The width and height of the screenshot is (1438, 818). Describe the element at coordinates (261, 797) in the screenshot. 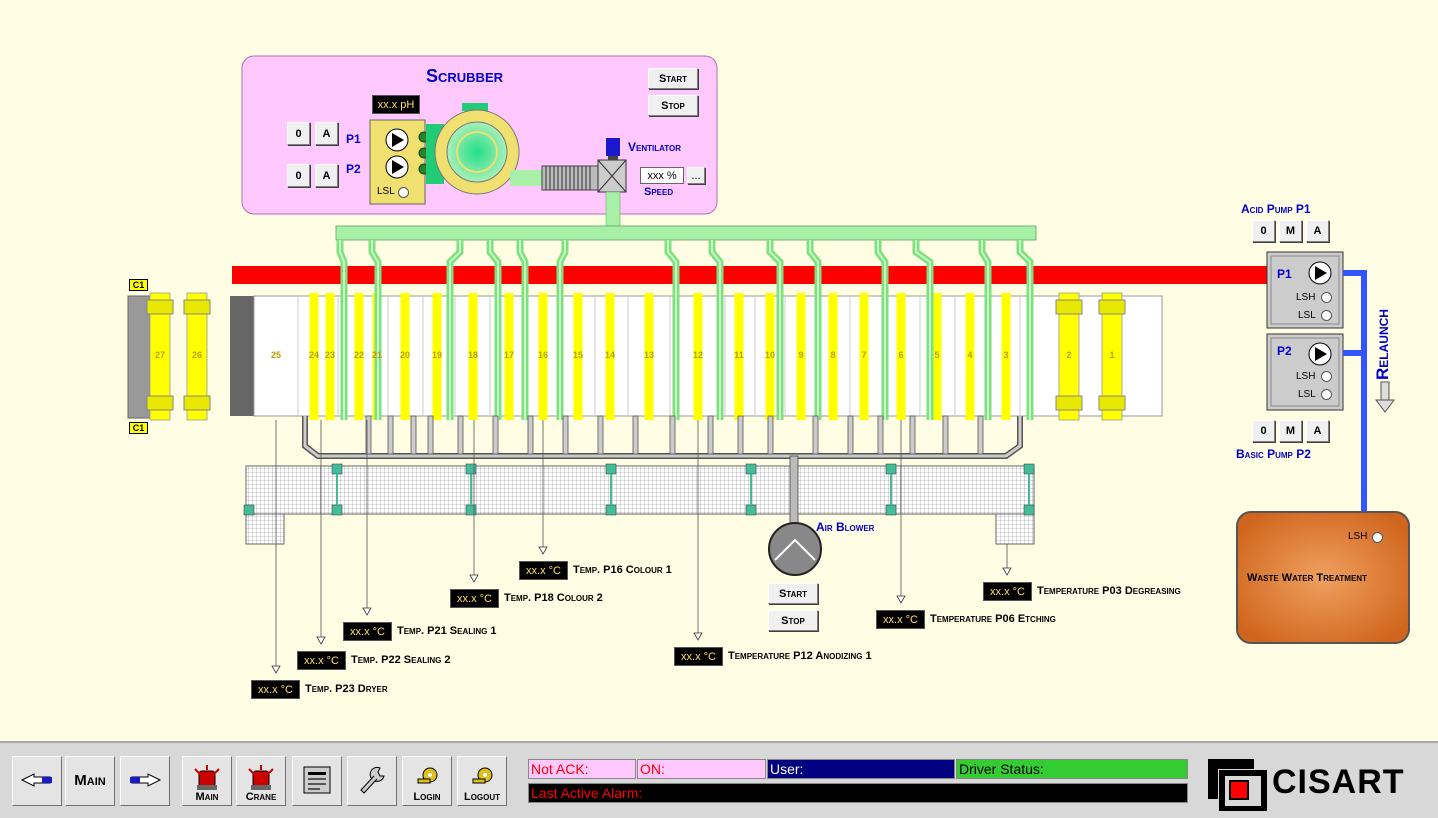

I see `crane-label: Crane` at that location.